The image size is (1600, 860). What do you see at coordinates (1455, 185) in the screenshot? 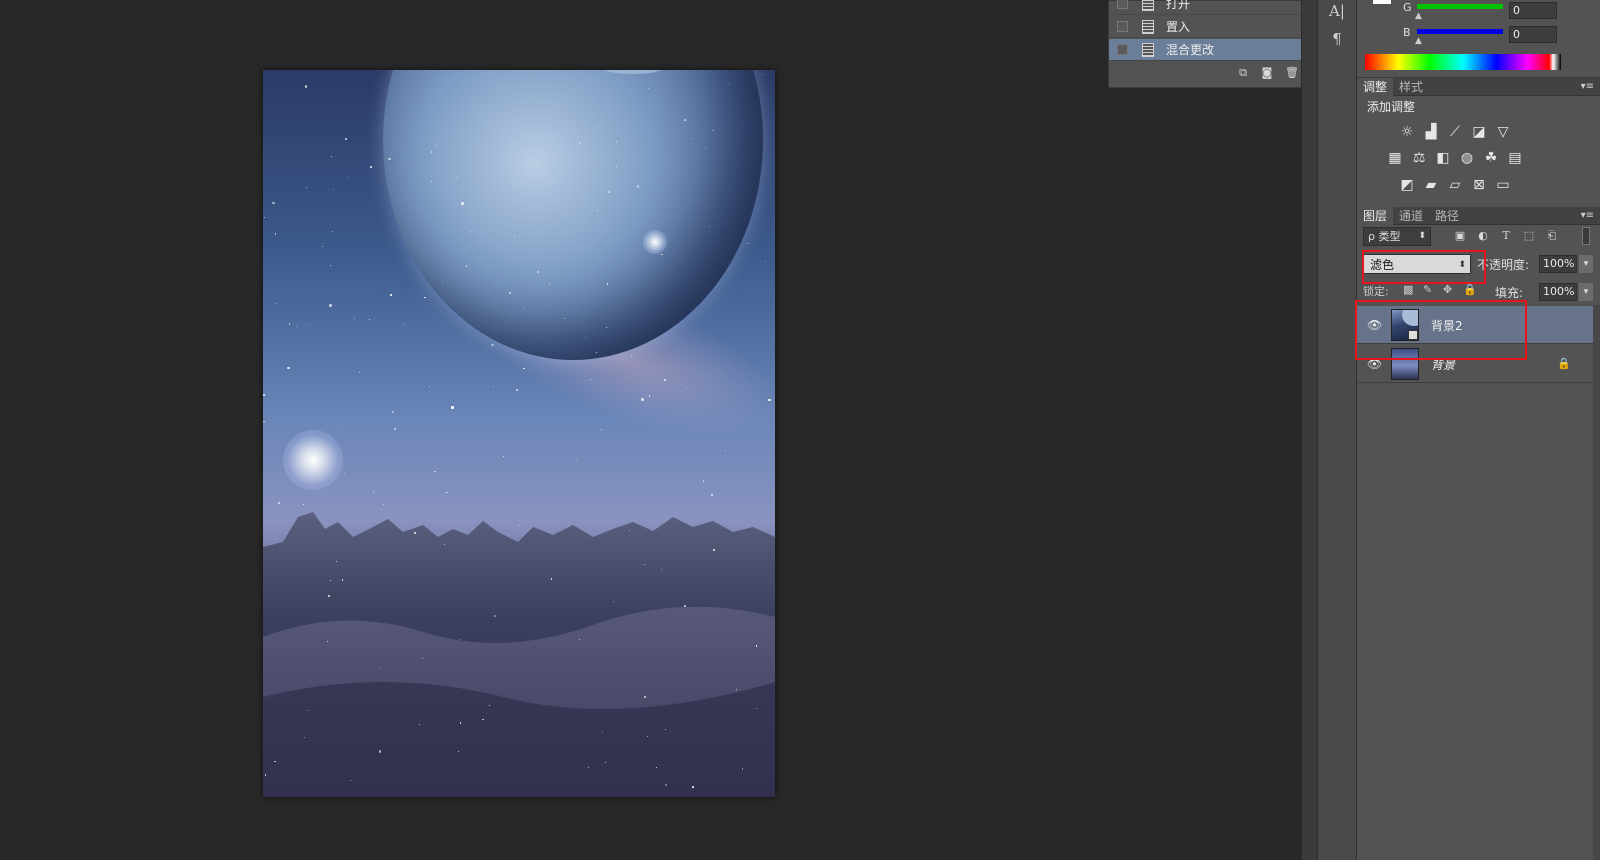
I see `threshold-icon: ▱` at bounding box center [1455, 185].